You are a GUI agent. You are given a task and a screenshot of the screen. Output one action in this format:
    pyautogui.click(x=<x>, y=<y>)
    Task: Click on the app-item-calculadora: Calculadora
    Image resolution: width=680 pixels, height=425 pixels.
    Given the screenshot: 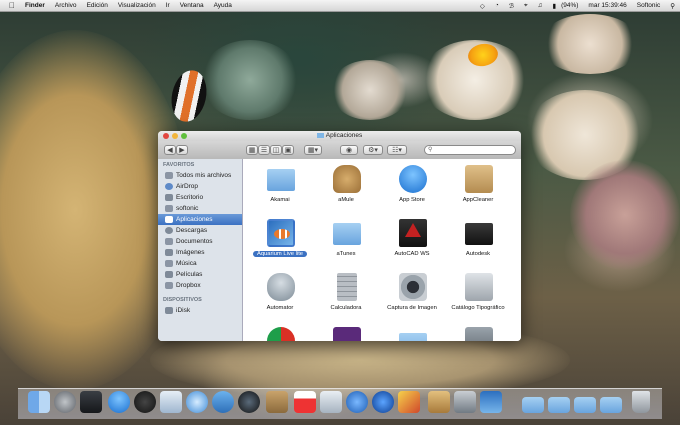 What is the action you would take?
    pyautogui.click(x=346, y=295)
    